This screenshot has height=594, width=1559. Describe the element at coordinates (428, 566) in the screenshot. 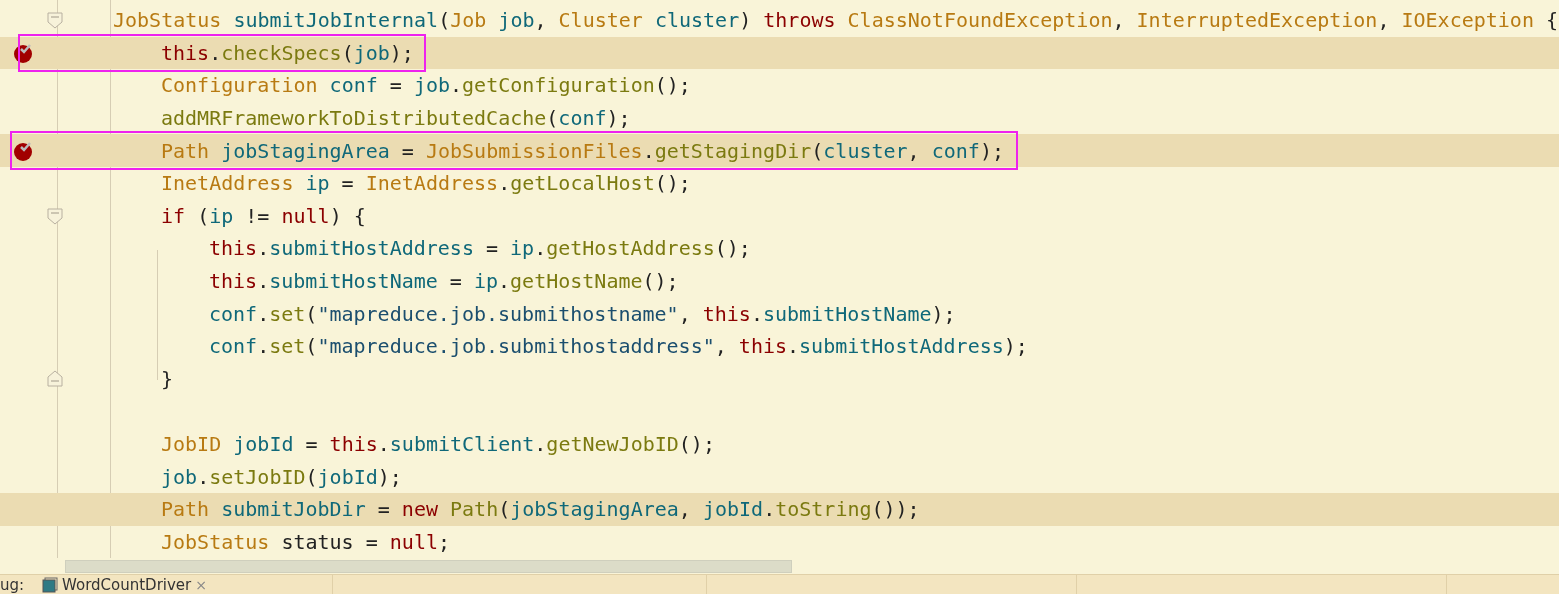

I see `horizontal-scrollbar` at that location.